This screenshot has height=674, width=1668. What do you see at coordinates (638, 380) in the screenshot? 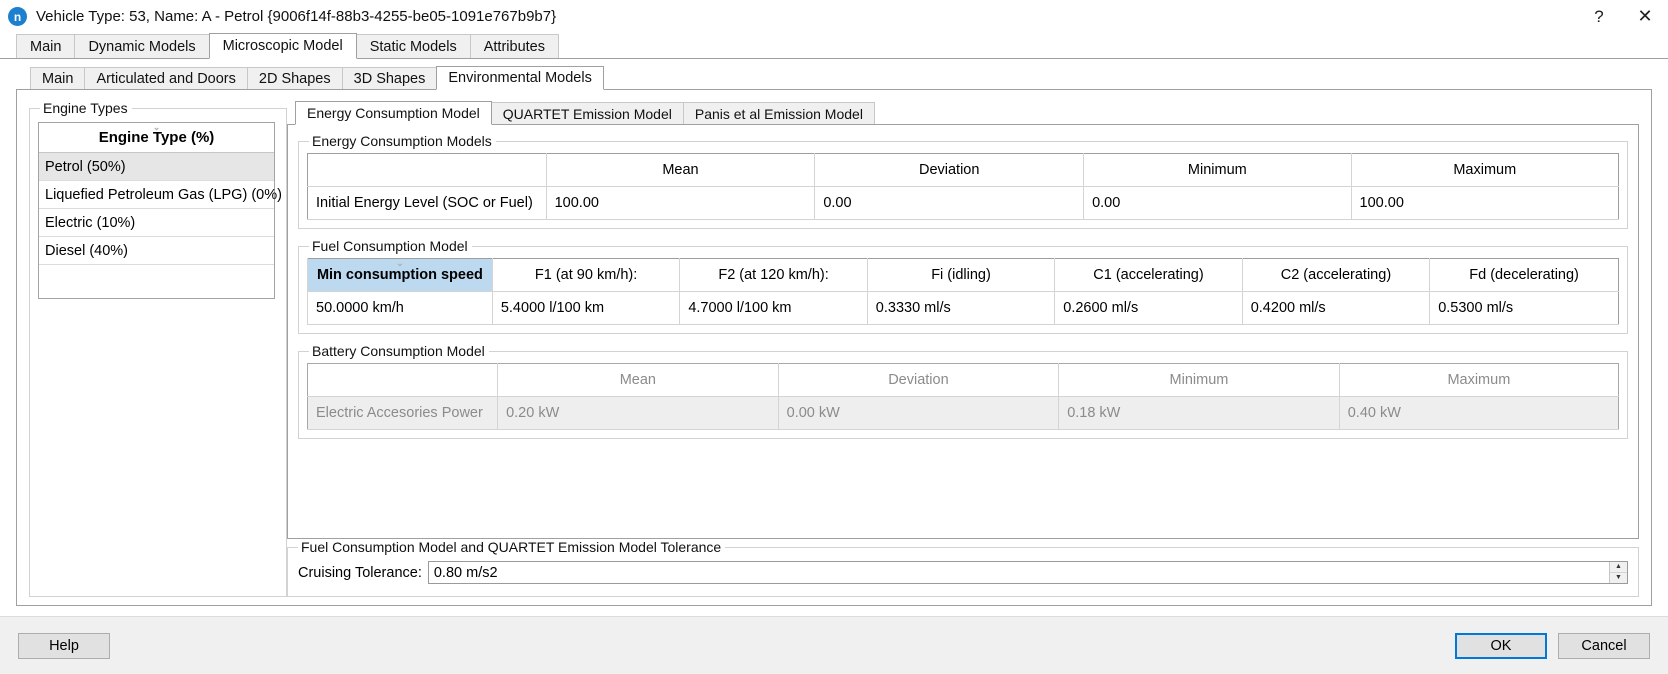
I see `battery-col-mean: Mean` at bounding box center [638, 380].